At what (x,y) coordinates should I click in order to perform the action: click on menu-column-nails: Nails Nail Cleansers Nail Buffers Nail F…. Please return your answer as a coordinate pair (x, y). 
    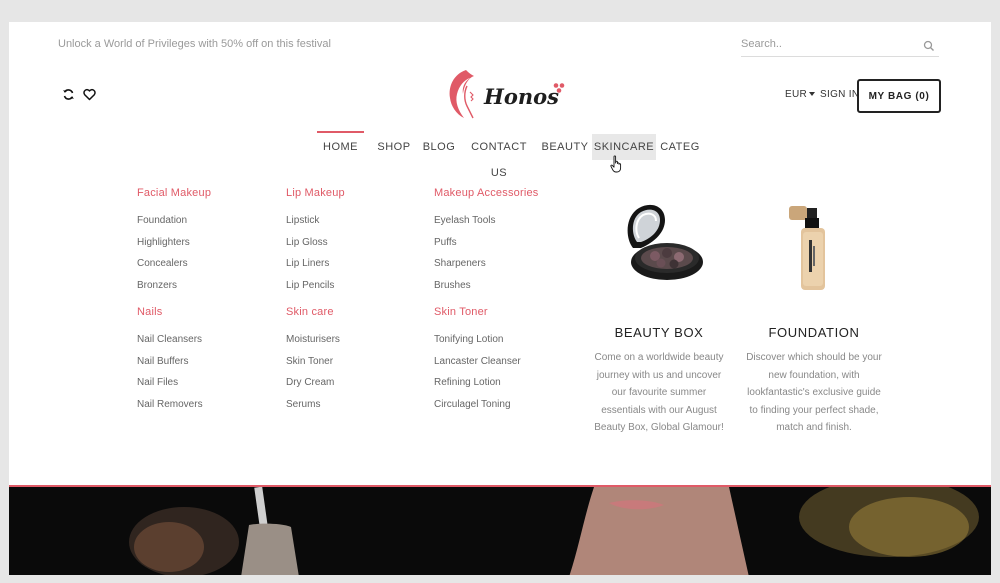
    Looking at the image, I should click on (170, 360).